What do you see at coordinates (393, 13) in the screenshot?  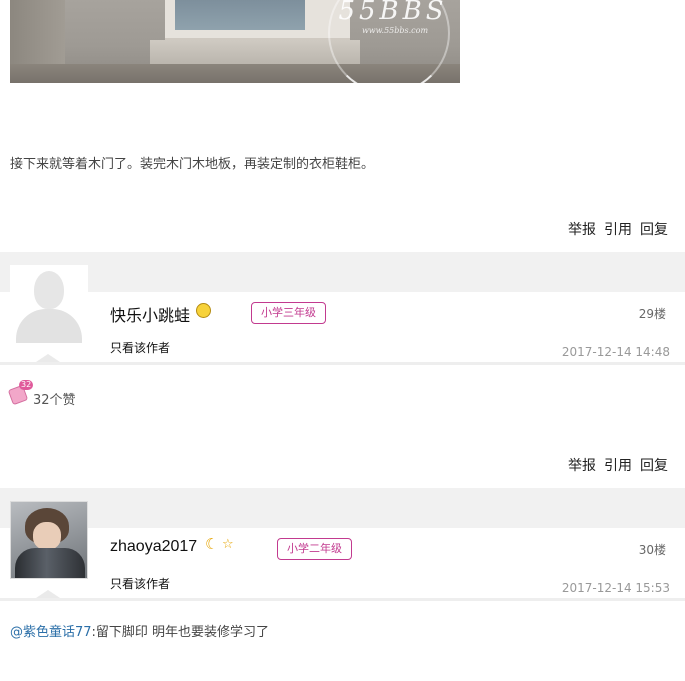 I see `image-watermark: 55BBS` at bounding box center [393, 13].